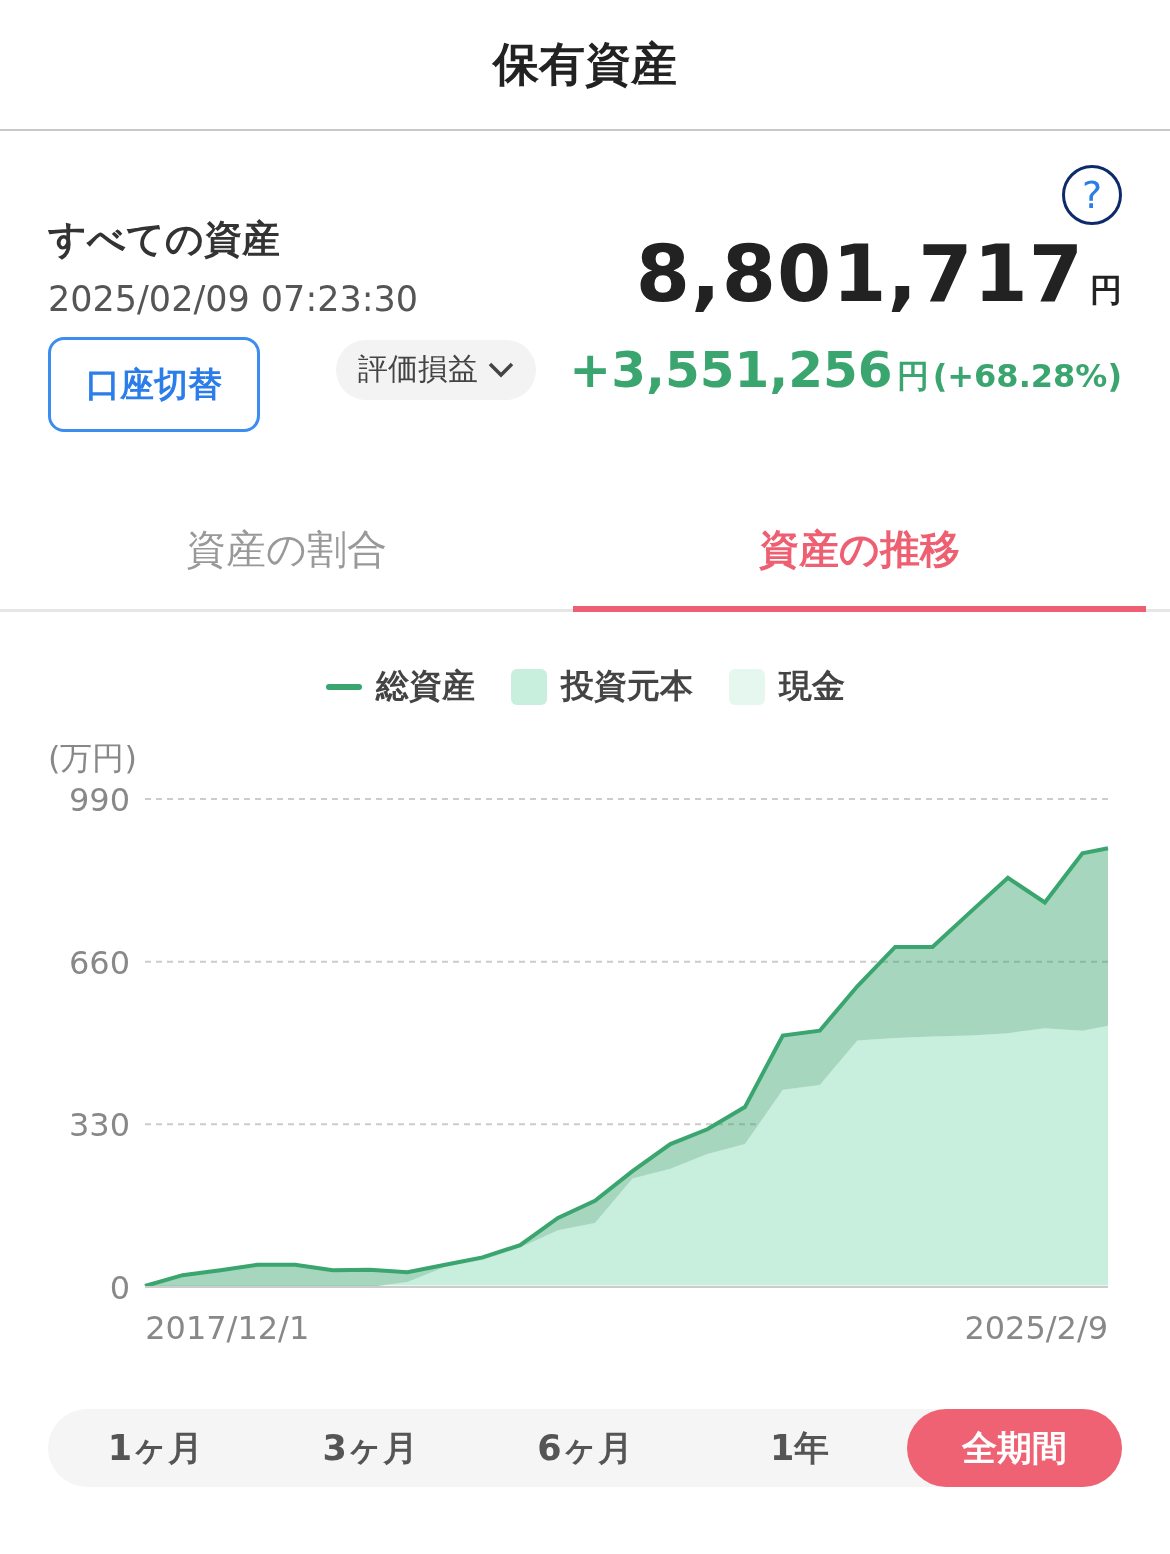 This screenshot has height=1554, width=1170. What do you see at coordinates (859, 274) in the screenshot?
I see `total-amount: 8,801,717` at bounding box center [859, 274].